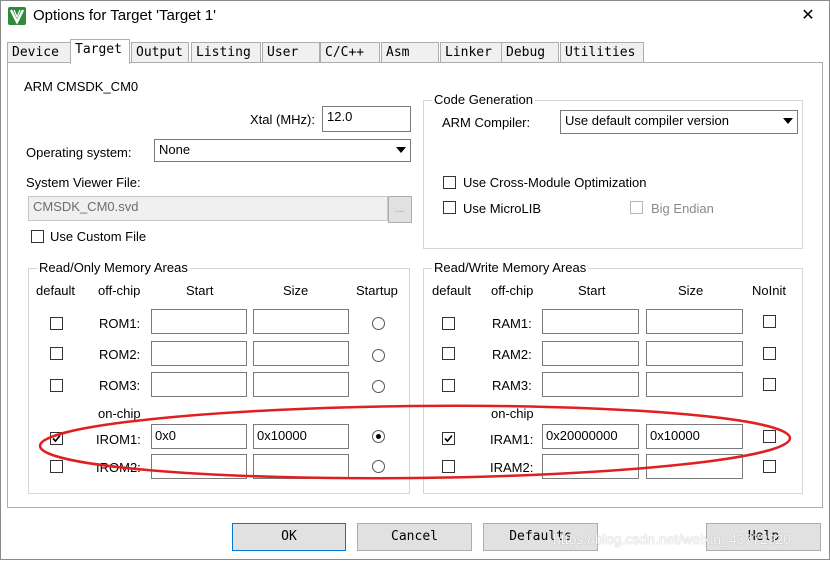 The height and width of the screenshot is (561, 830). I want to click on rom1-startup-radio, so click(378, 323).